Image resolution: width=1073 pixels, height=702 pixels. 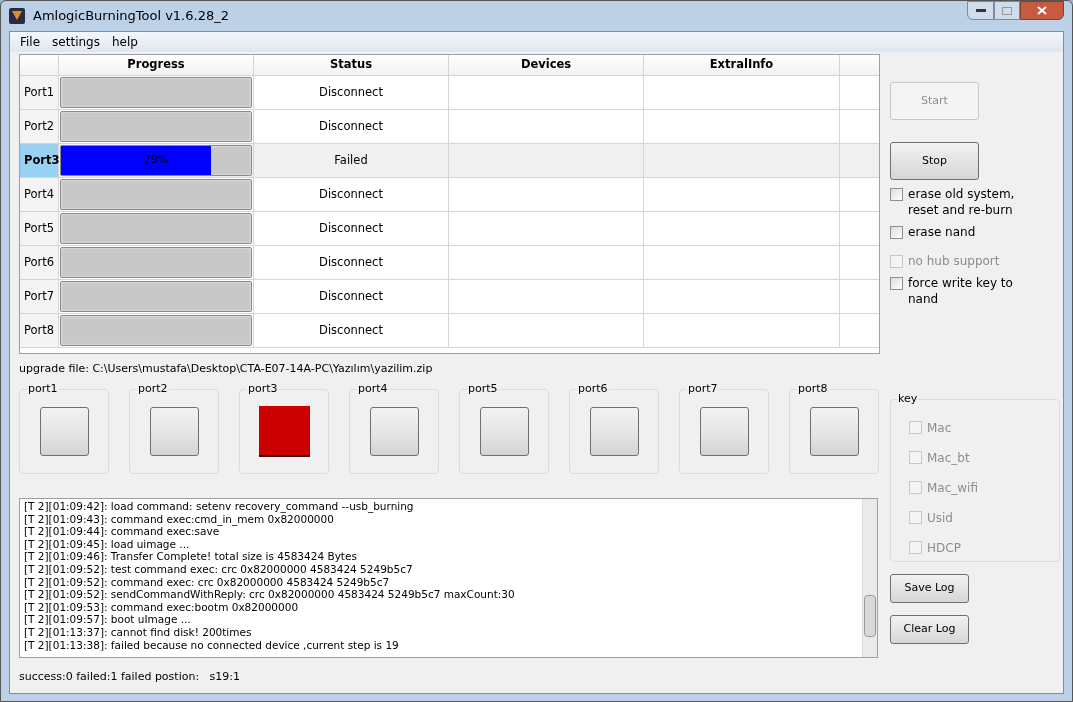 What do you see at coordinates (76, 42) in the screenshot?
I see `menu-item: settings` at bounding box center [76, 42].